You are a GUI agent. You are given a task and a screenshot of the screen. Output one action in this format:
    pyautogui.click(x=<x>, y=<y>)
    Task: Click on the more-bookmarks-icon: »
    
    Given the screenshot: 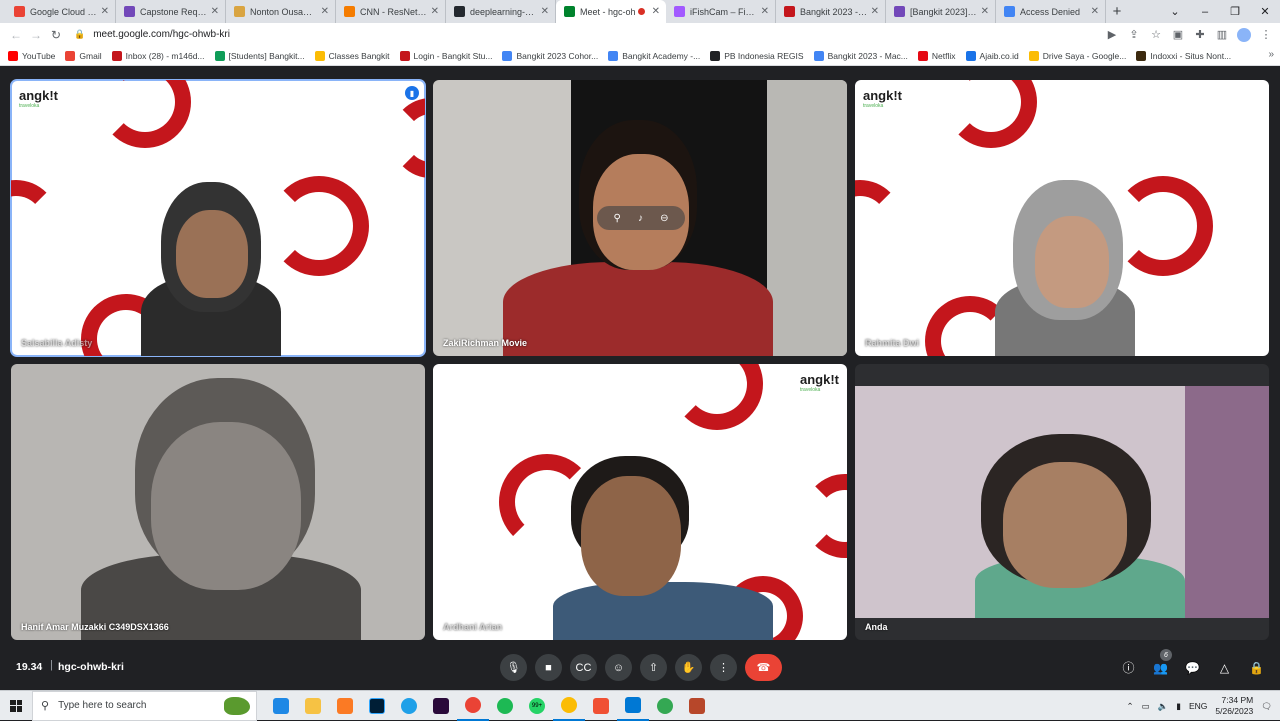 What is the action you would take?
    pyautogui.click(x=1271, y=54)
    